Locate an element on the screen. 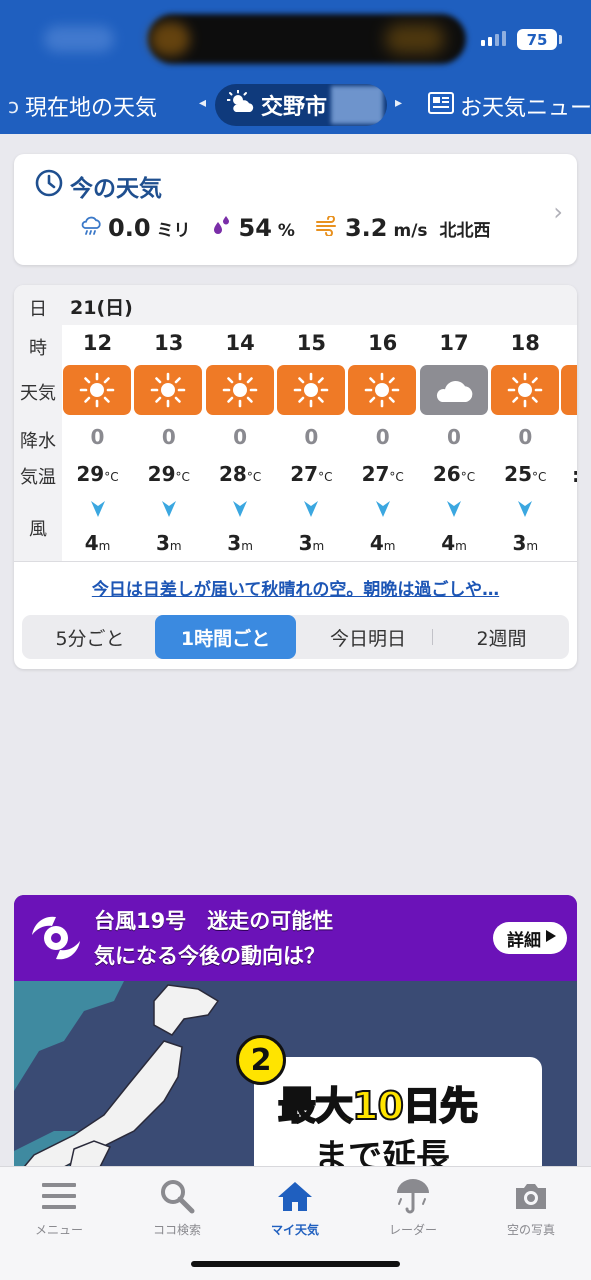 This screenshot has width=591, height=1280. tab-sky-photos-label: 空の写真 is located at coordinates (530, 1230).